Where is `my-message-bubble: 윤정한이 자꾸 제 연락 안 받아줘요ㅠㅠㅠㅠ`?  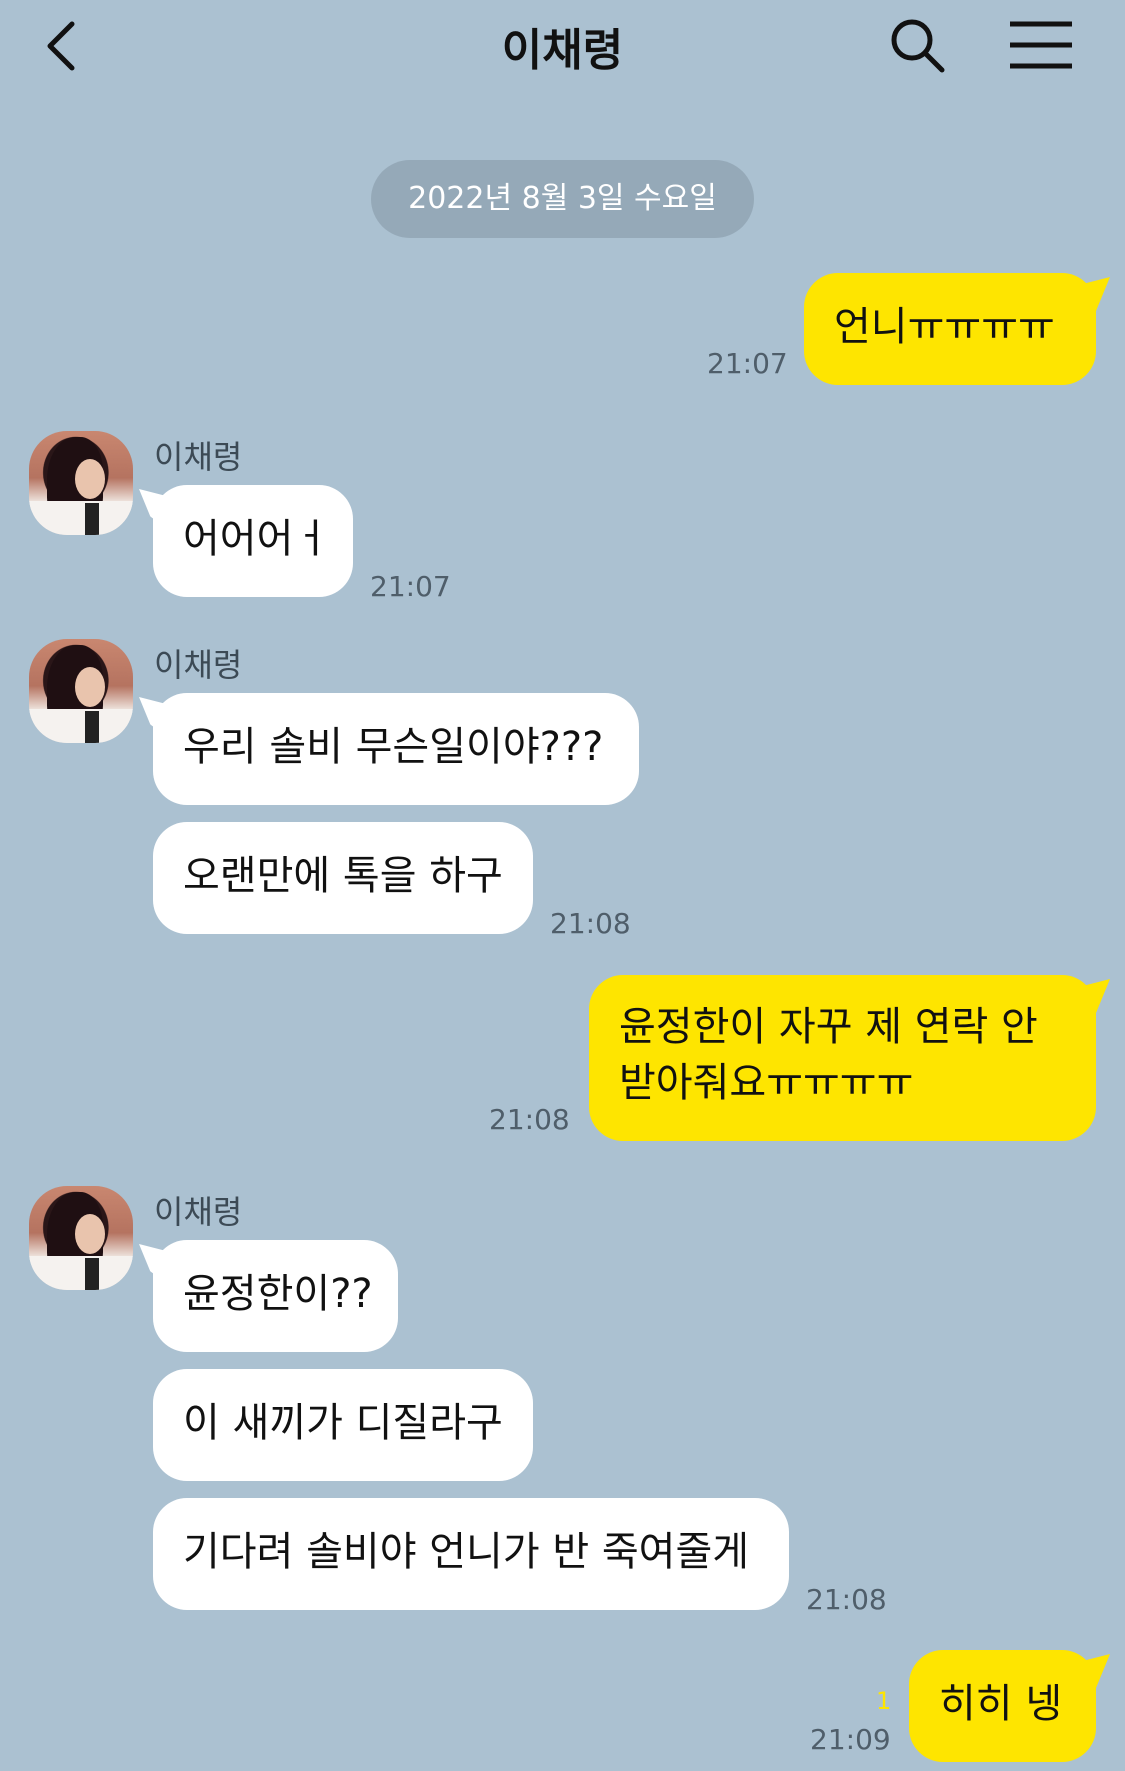
my-message-bubble: 윤정한이 자꾸 제 연락 안 받아줘요ㅠㅠㅠㅠ is located at coordinates (842, 1058).